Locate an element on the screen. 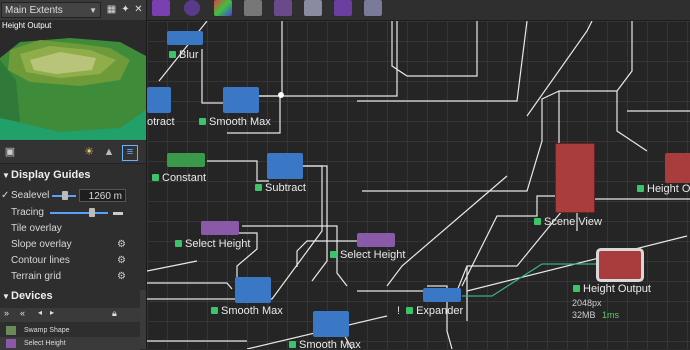 This screenshot has height=350, width=690. smooth-max-node-label: Smooth Max is located at coordinates (235, 122).